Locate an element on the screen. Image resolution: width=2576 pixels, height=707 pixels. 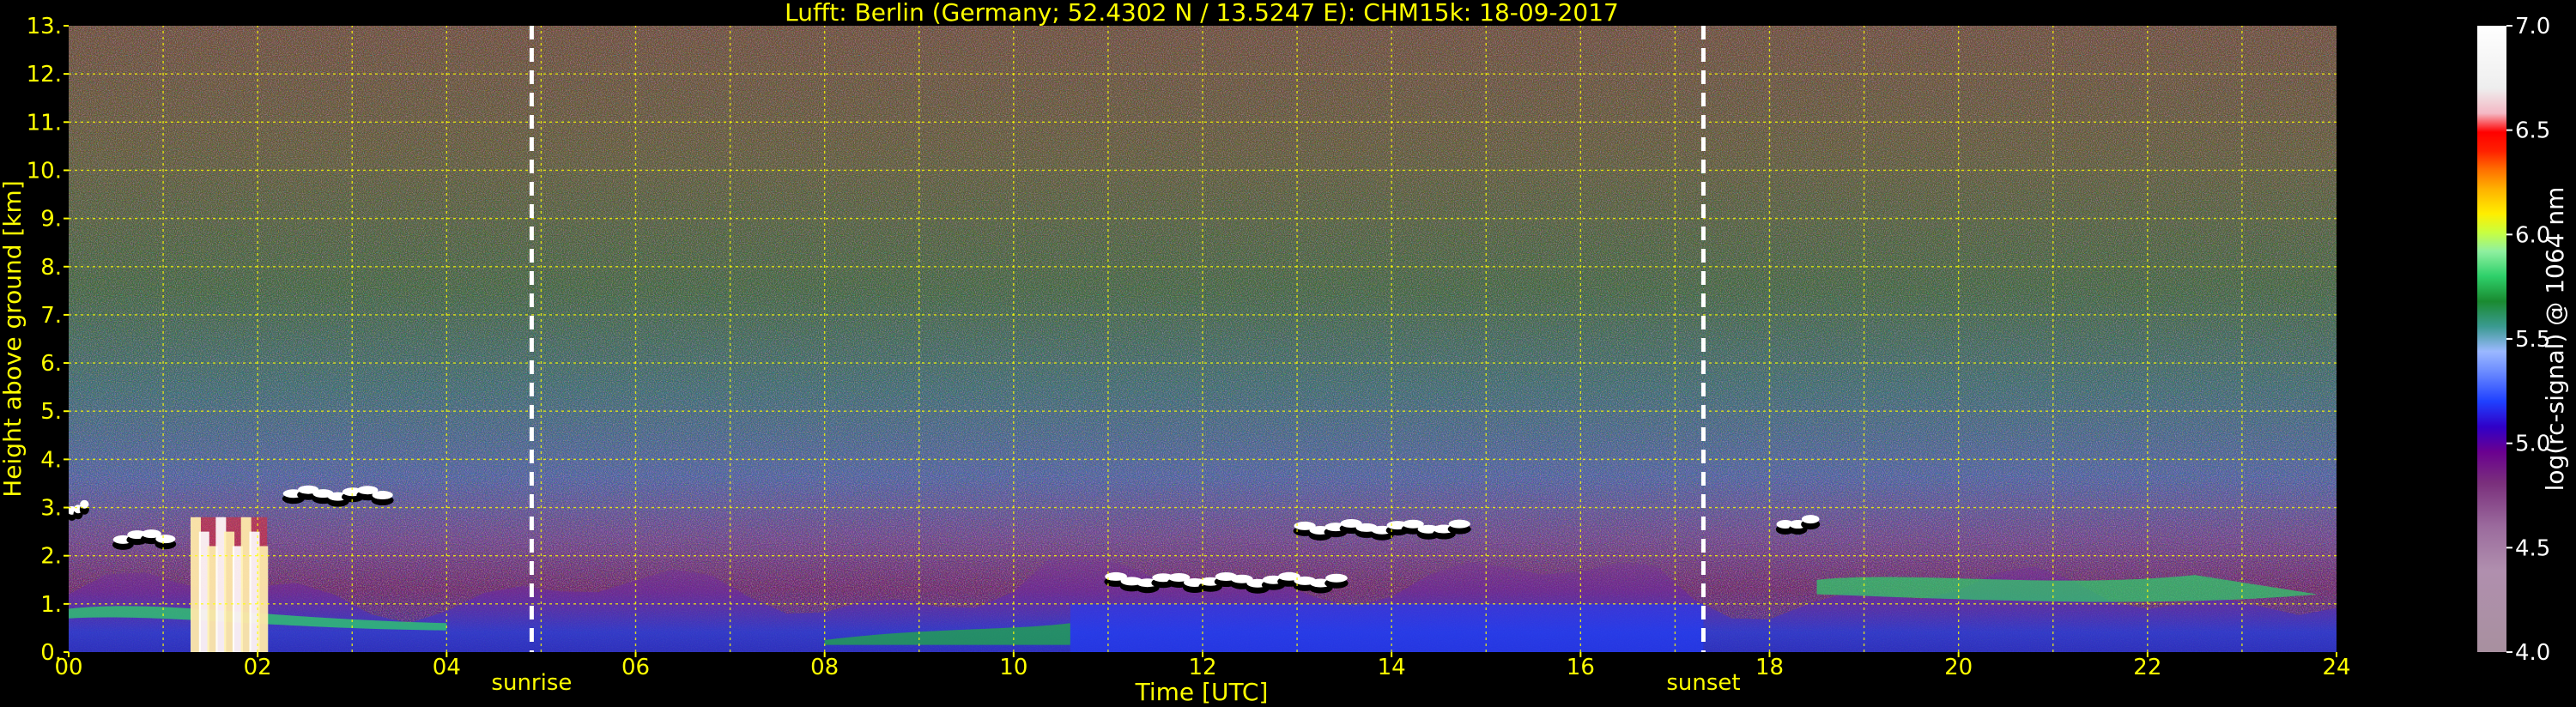
x-tick-label: 20 is located at coordinates (1958, 667).